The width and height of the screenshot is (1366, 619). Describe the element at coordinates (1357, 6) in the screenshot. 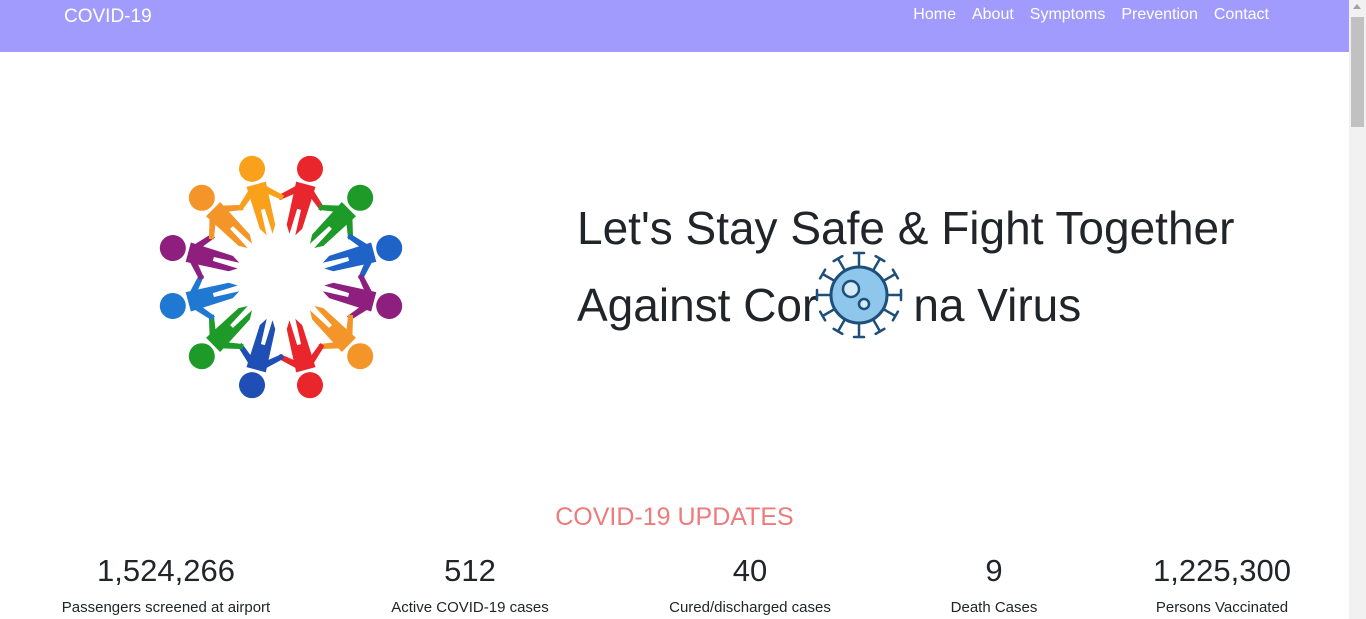

I see `scroll-up-arrow-icon` at that location.